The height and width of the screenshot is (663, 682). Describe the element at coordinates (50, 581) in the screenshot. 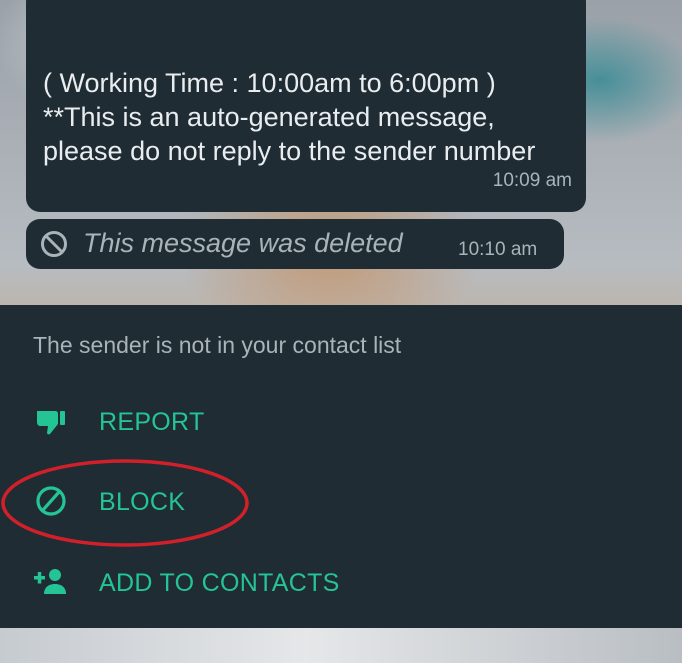

I see `add-person-icon` at that location.